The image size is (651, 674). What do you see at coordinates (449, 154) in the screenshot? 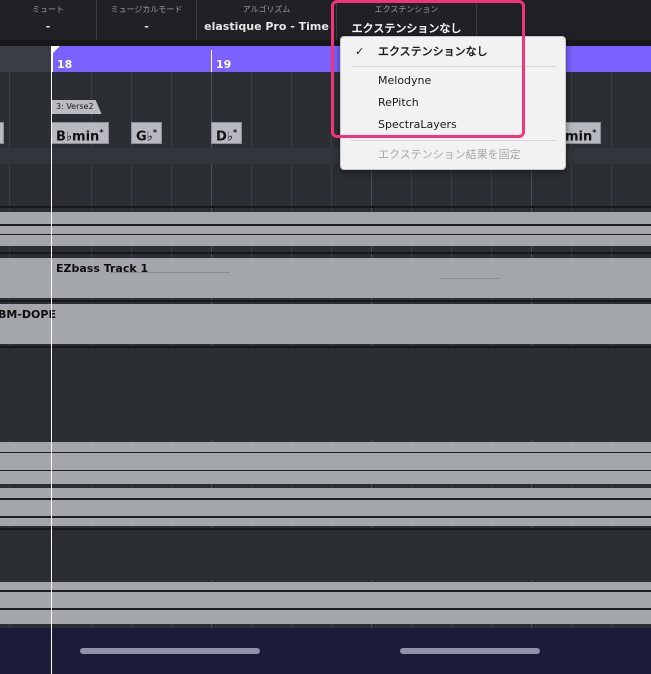
I see `menu-item-label: エクステンション結果を固定` at bounding box center [449, 154].